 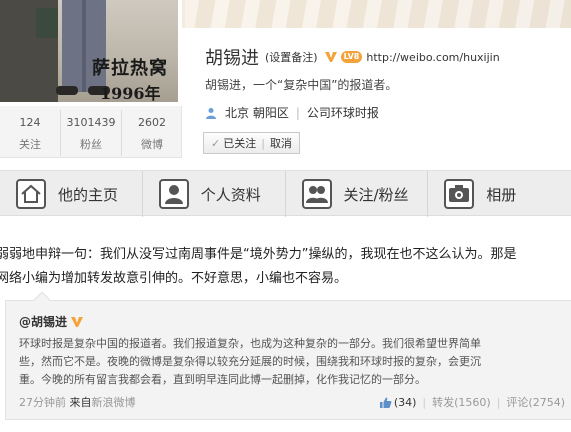 What do you see at coordinates (152, 133) in the screenshot?
I see `stat-posts: 2602 微博` at bounding box center [152, 133].